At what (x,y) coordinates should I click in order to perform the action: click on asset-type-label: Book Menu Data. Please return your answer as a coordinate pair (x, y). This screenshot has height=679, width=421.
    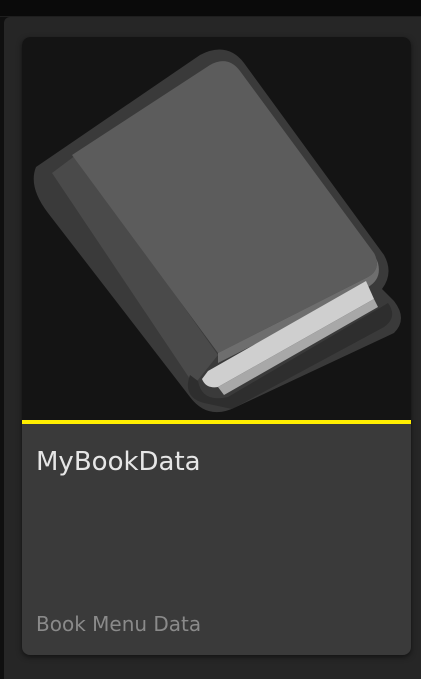
    Looking at the image, I should click on (119, 624).